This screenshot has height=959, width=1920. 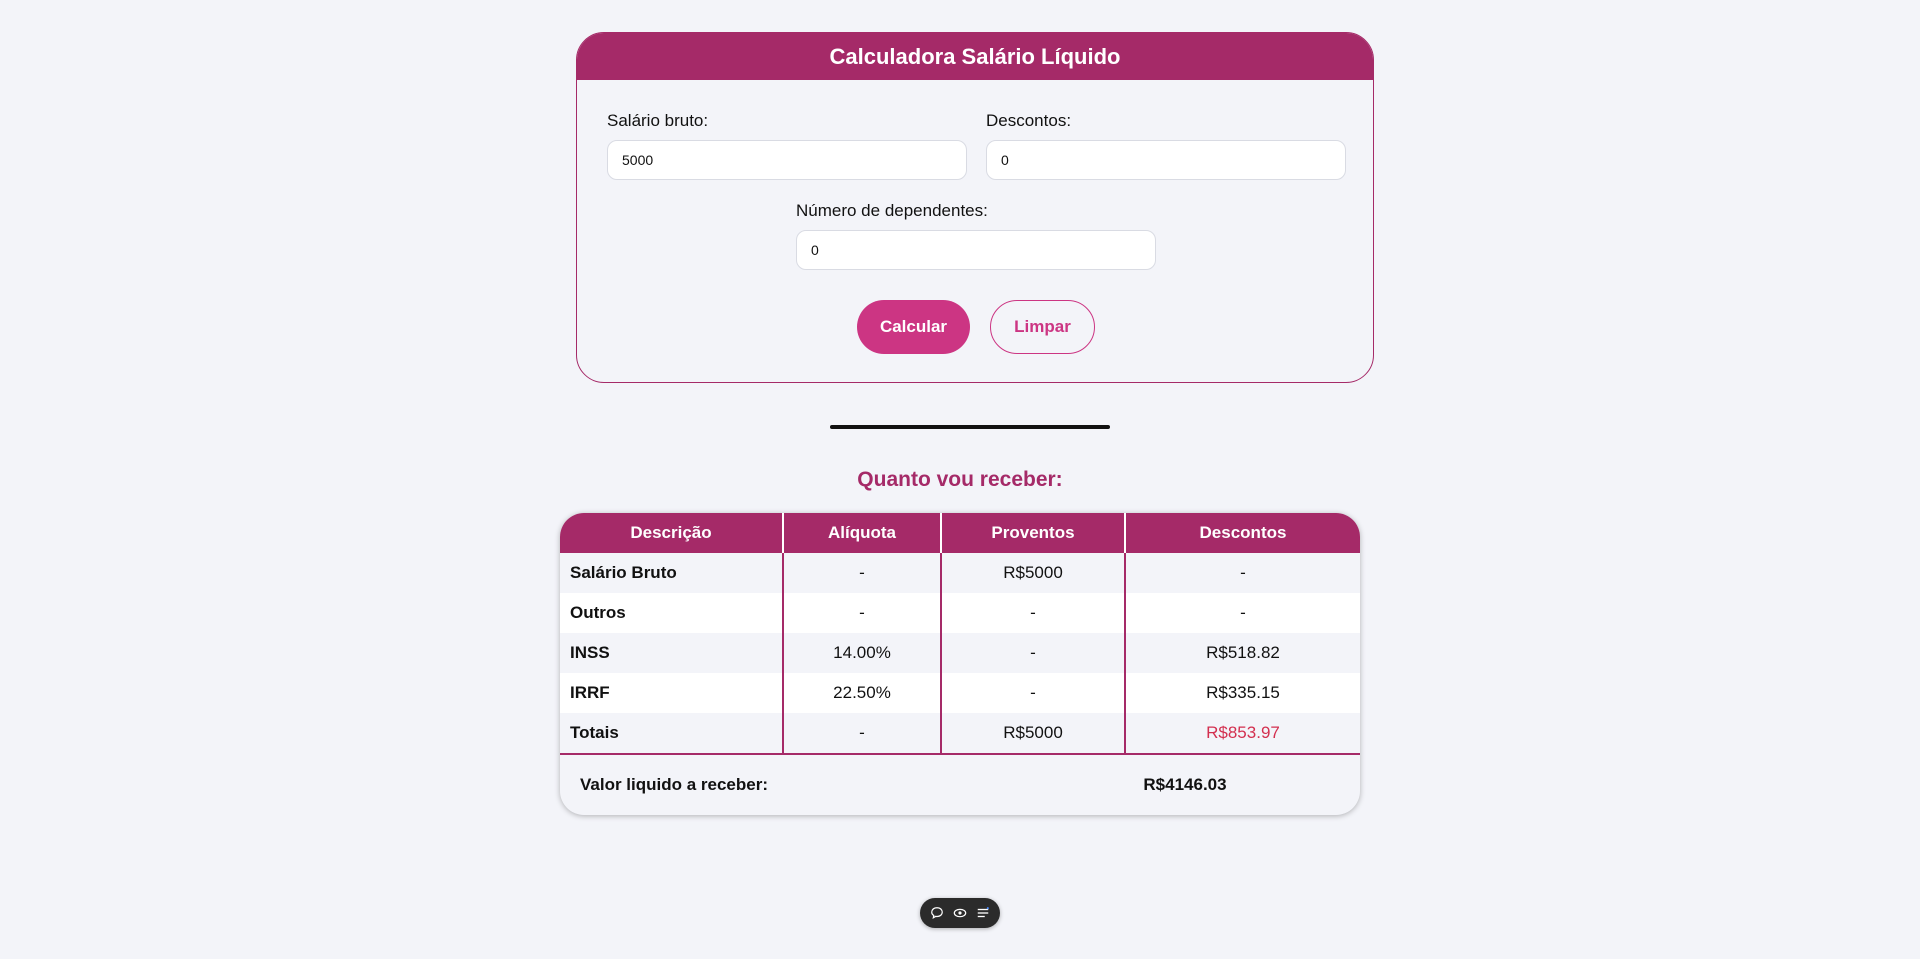 What do you see at coordinates (787, 160) in the screenshot?
I see `salary-input` at bounding box center [787, 160].